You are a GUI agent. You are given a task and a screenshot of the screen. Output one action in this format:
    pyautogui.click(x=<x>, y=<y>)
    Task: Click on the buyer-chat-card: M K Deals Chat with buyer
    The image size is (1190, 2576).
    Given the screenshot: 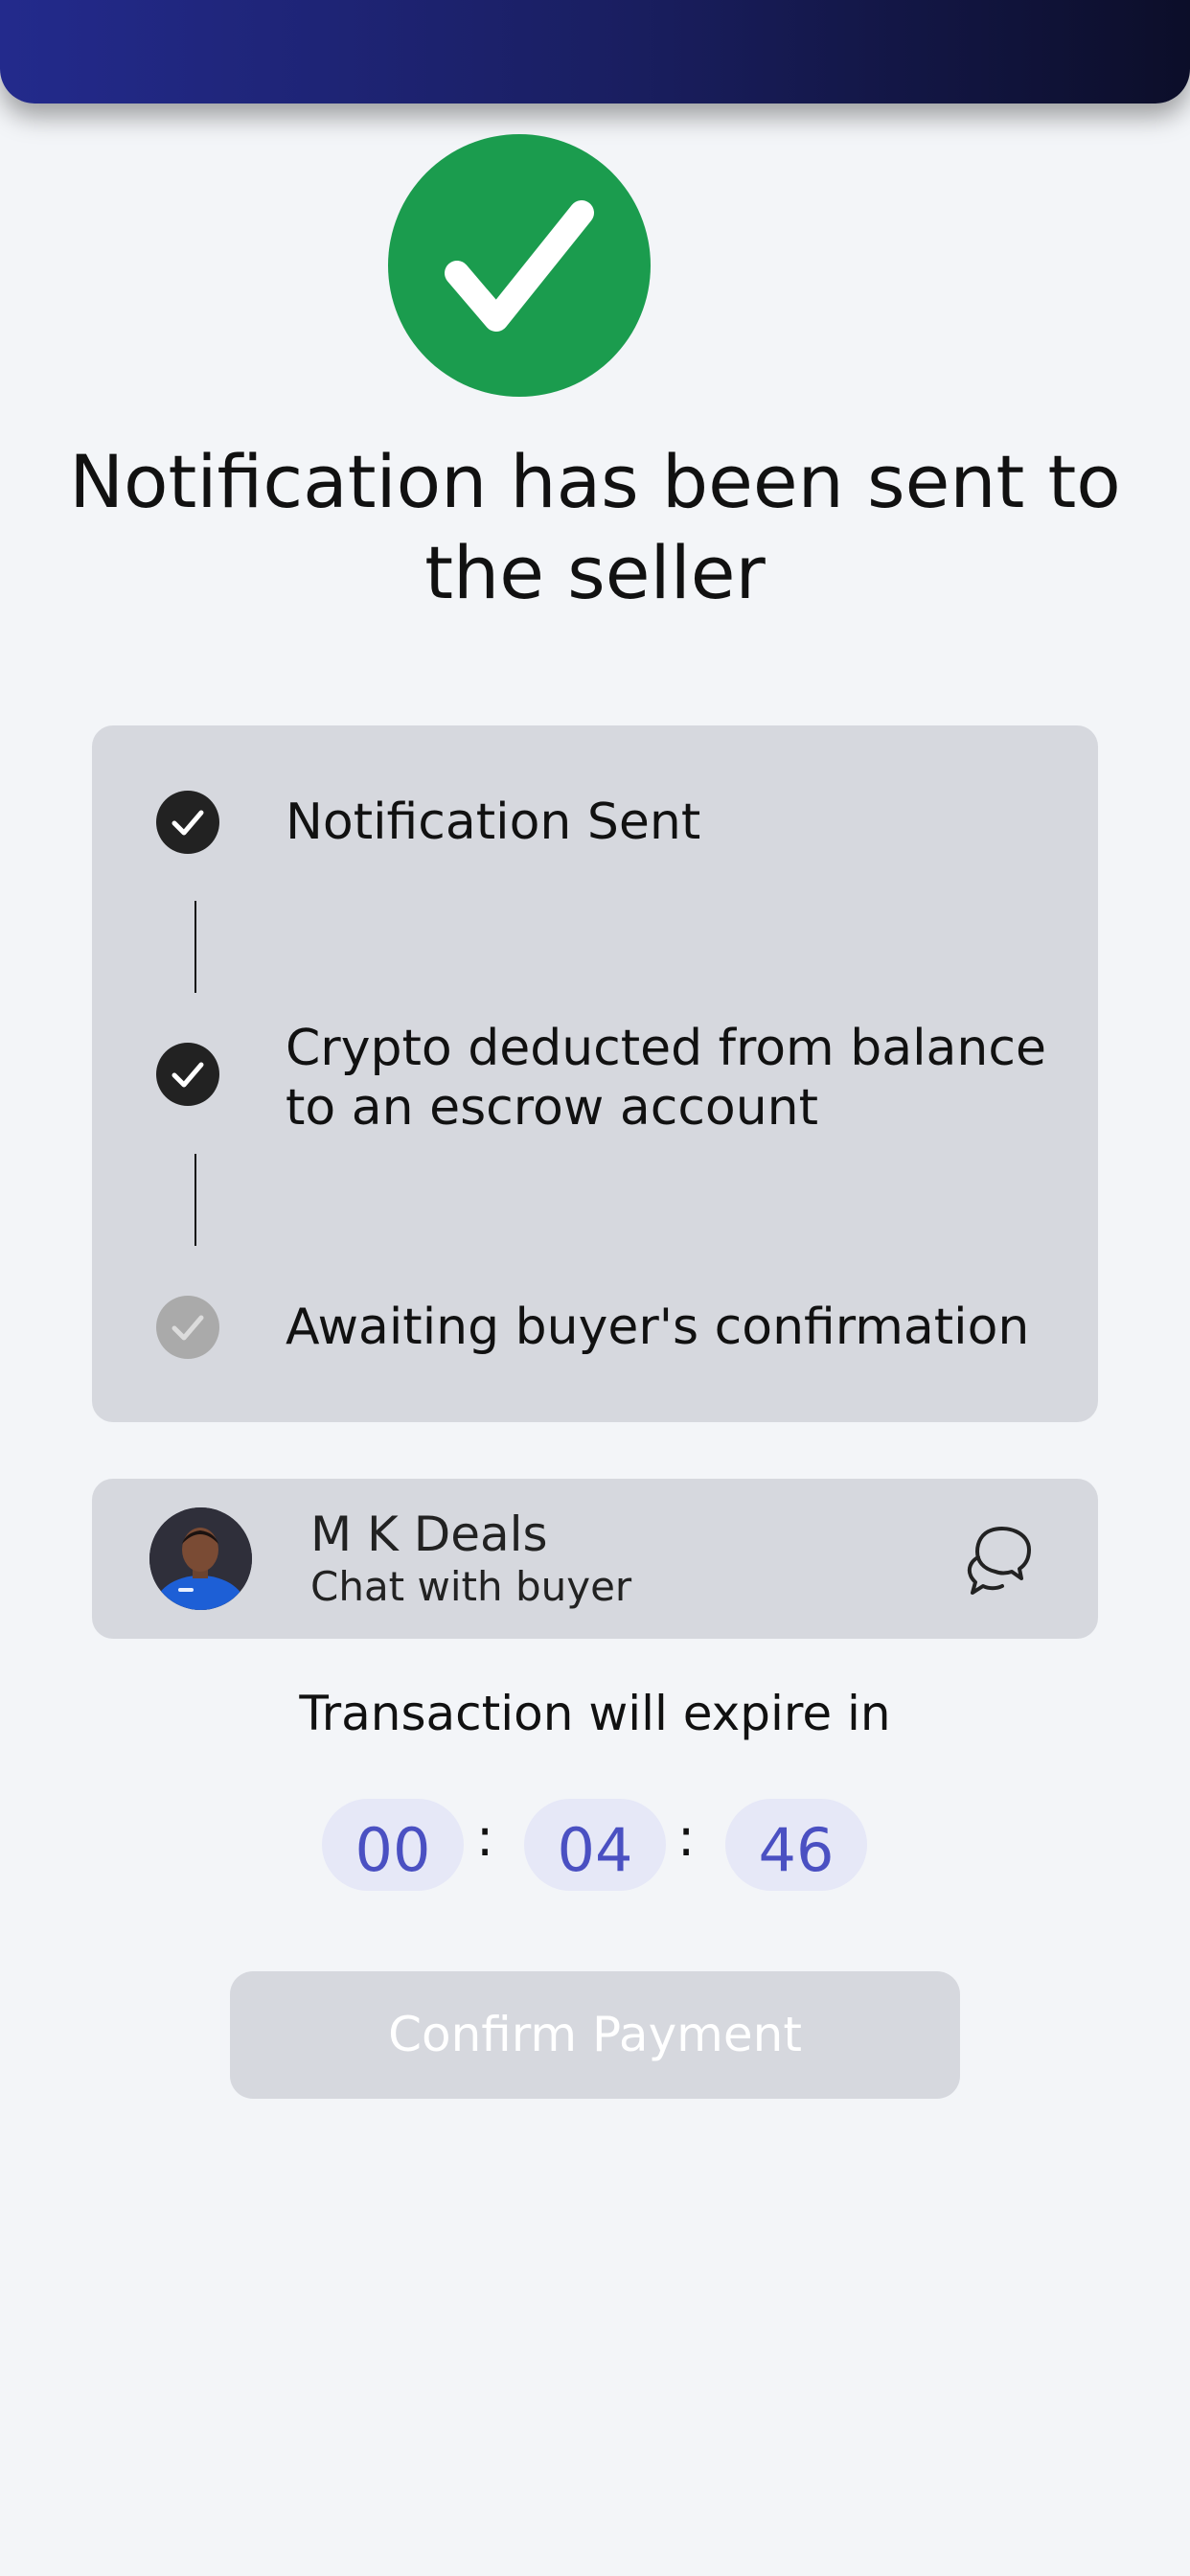 What is the action you would take?
    pyautogui.click(x=595, y=1559)
    